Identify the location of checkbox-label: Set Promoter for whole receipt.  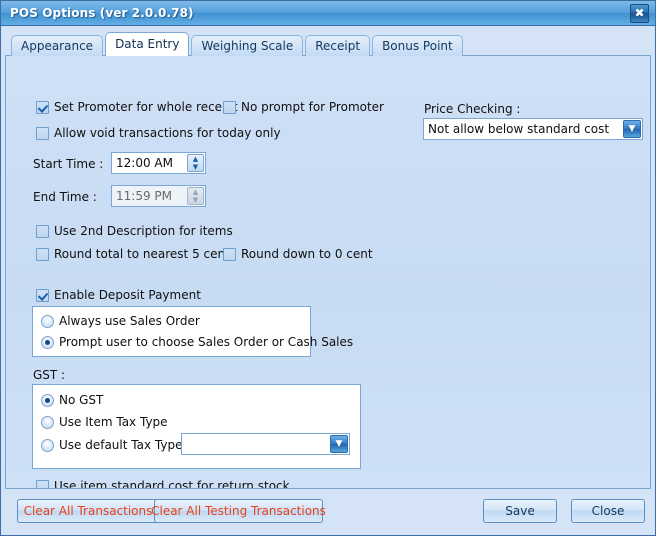
(146, 107).